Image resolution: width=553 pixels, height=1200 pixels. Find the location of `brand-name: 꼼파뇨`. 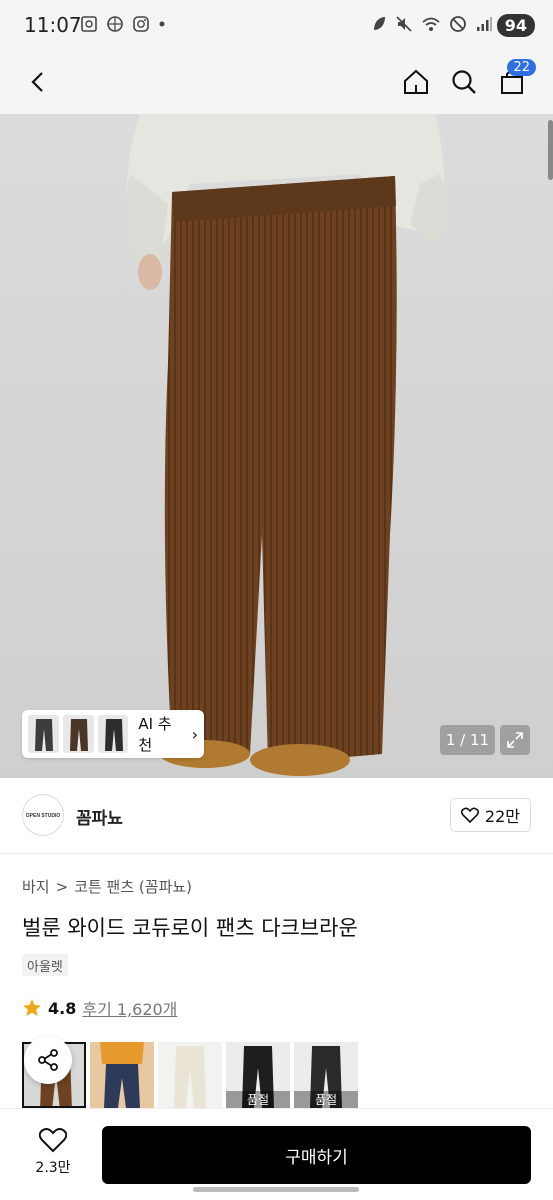

brand-name: 꼼파뇨 is located at coordinates (99, 816).